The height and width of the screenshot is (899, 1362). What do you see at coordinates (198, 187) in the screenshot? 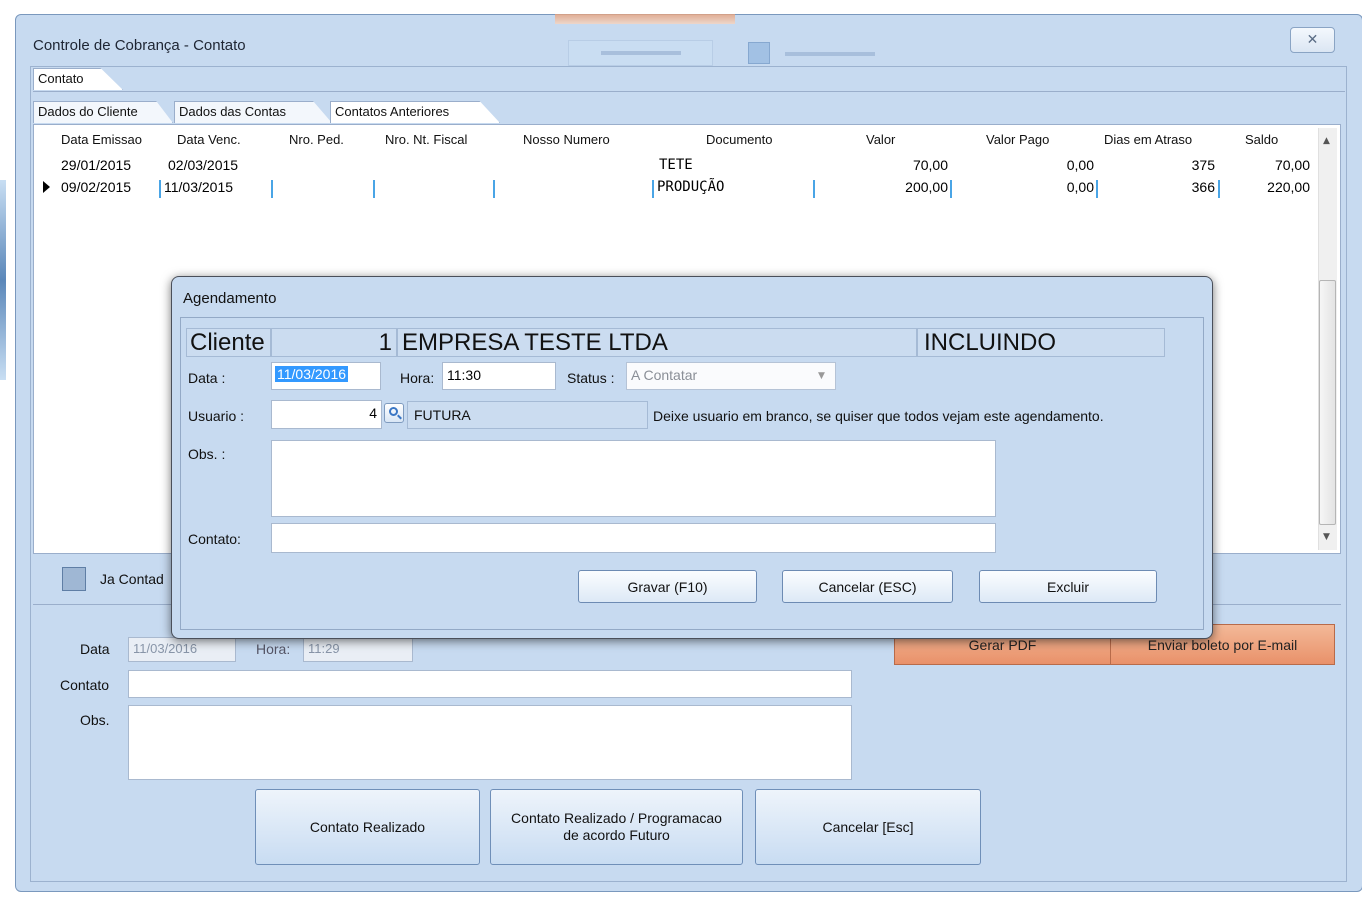
I see `cell-data-venc: 11/03/2015` at bounding box center [198, 187].